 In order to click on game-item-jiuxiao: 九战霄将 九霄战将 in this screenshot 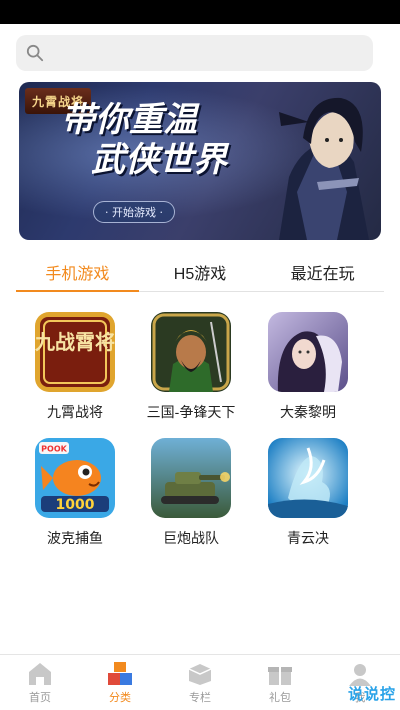, I will do `click(75, 367)`.